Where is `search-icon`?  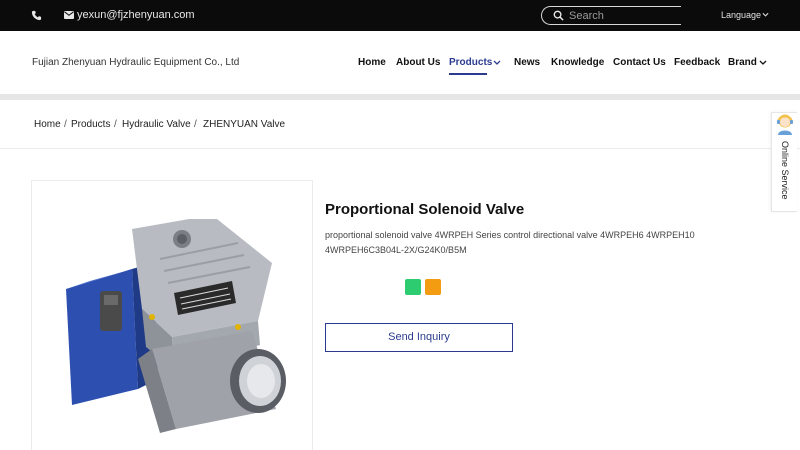 search-icon is located at coordinates (558, 15).